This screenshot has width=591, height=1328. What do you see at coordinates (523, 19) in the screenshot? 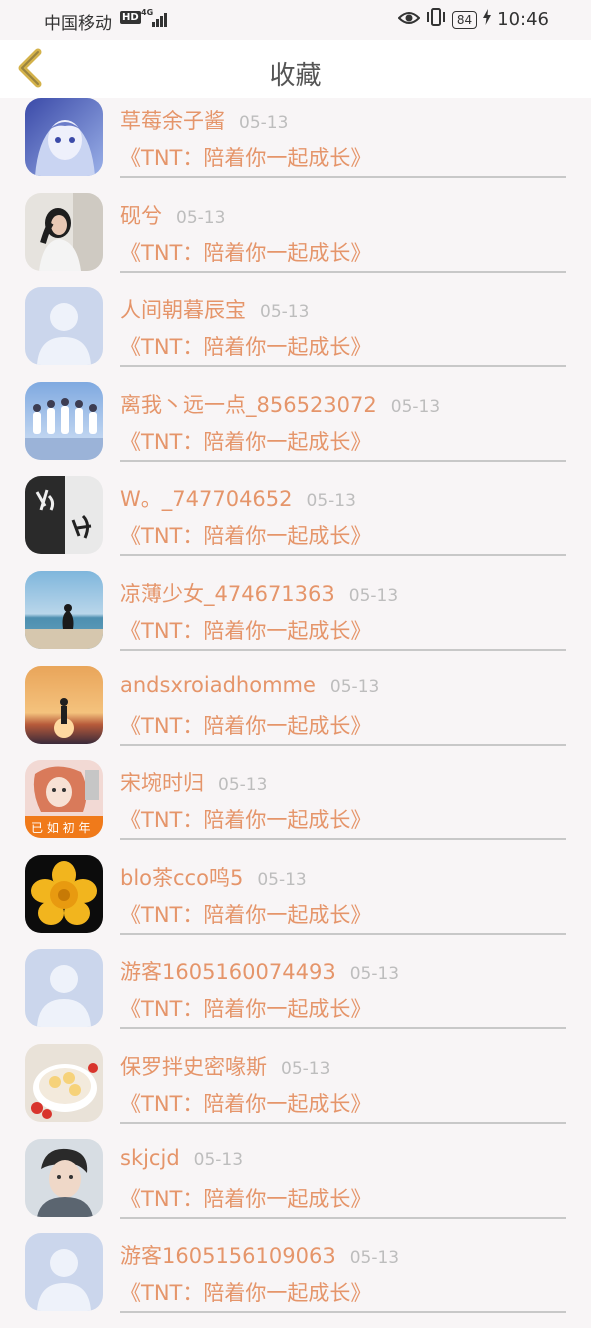
I see `clock: 10:46` at bounding box center [523, 19].